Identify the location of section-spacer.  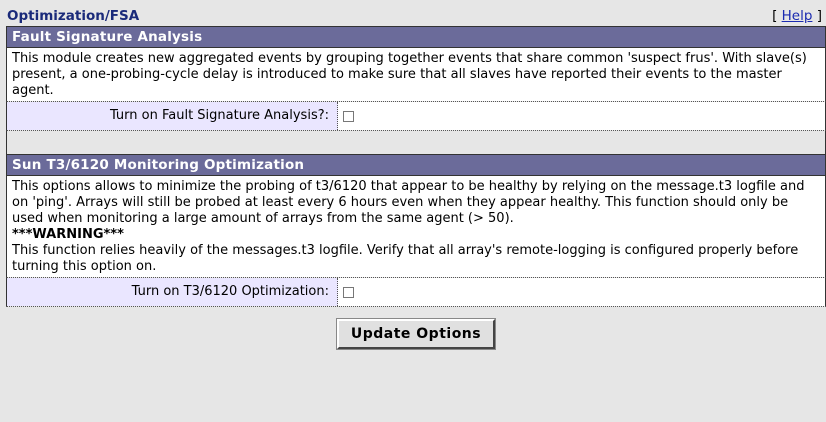
(416, 142).